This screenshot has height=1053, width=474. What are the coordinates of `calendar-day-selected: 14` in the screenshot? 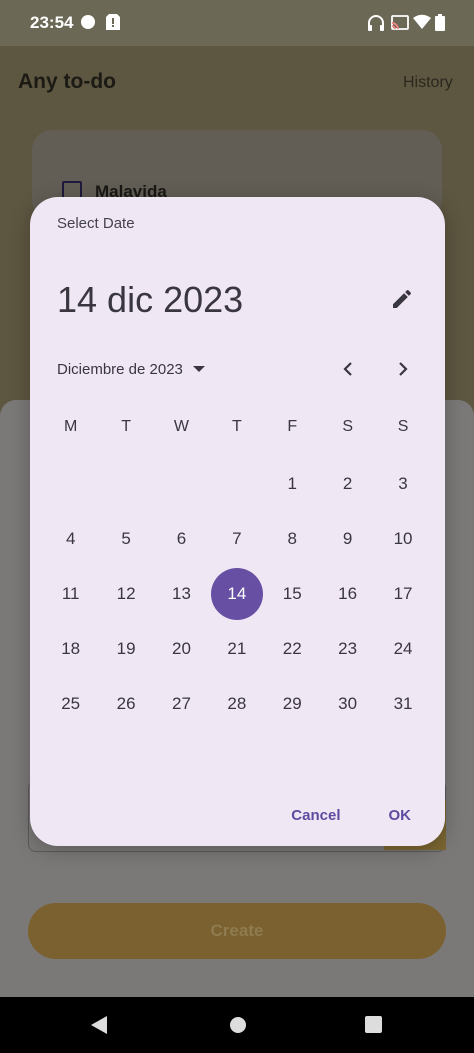 It's located at (236, 593).